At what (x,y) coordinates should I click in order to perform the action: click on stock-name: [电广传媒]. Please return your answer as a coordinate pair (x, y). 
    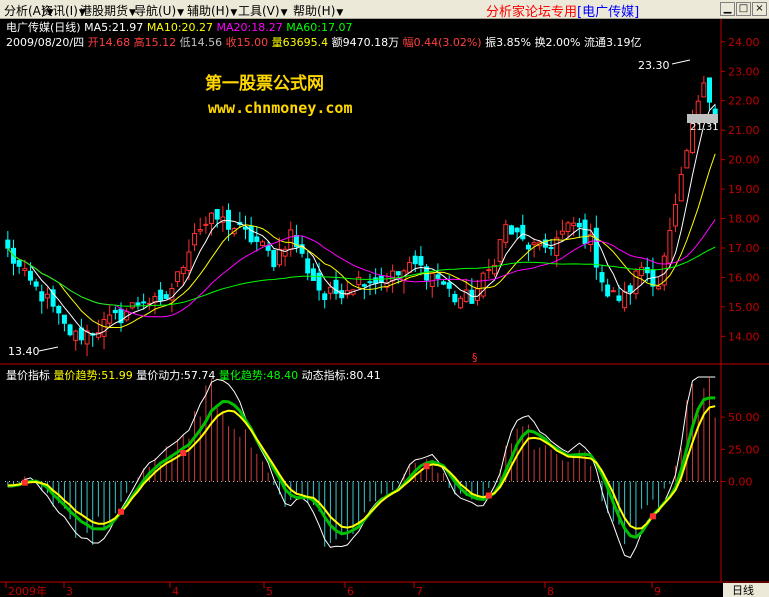
    Looking at the image, I should click on (608, 12).